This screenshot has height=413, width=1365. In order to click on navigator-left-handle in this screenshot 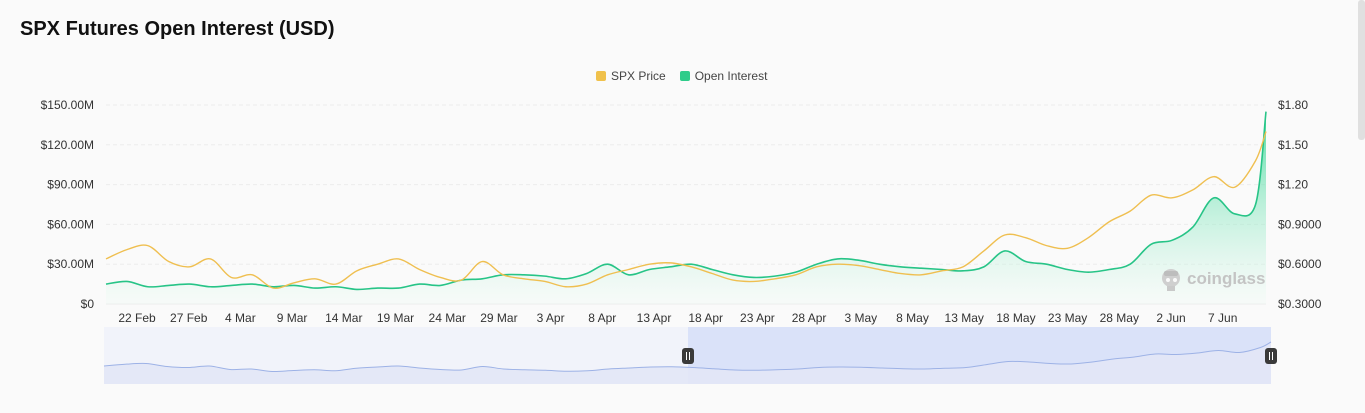, I will do `click(688, 356)`.